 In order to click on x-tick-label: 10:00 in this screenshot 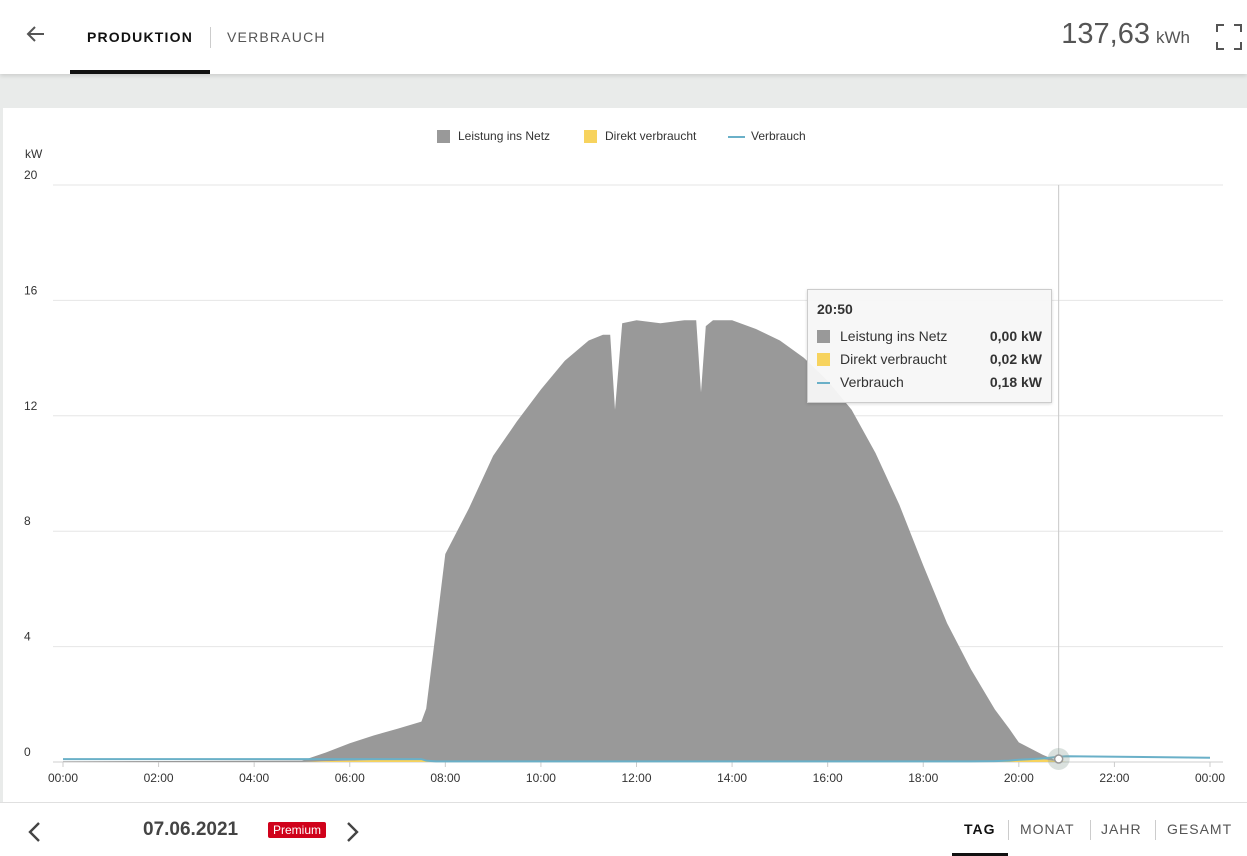, I will do `click(541, 778)`.